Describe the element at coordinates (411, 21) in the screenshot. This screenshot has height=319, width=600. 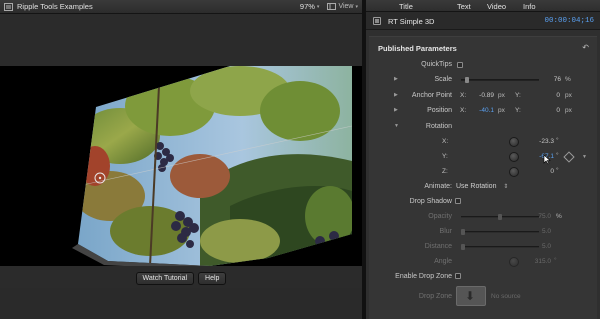
I see `effect-name: RT Simple 3D` at that location.